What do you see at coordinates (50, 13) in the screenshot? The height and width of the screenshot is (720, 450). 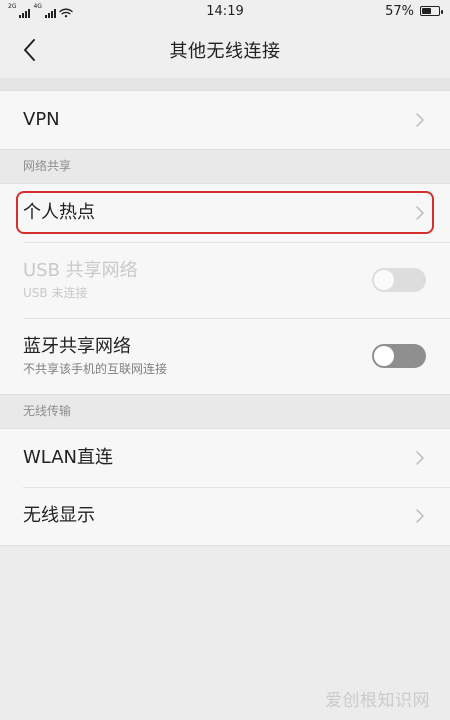 I see `signal-icon-secondary` at bounding box center [50, 13].